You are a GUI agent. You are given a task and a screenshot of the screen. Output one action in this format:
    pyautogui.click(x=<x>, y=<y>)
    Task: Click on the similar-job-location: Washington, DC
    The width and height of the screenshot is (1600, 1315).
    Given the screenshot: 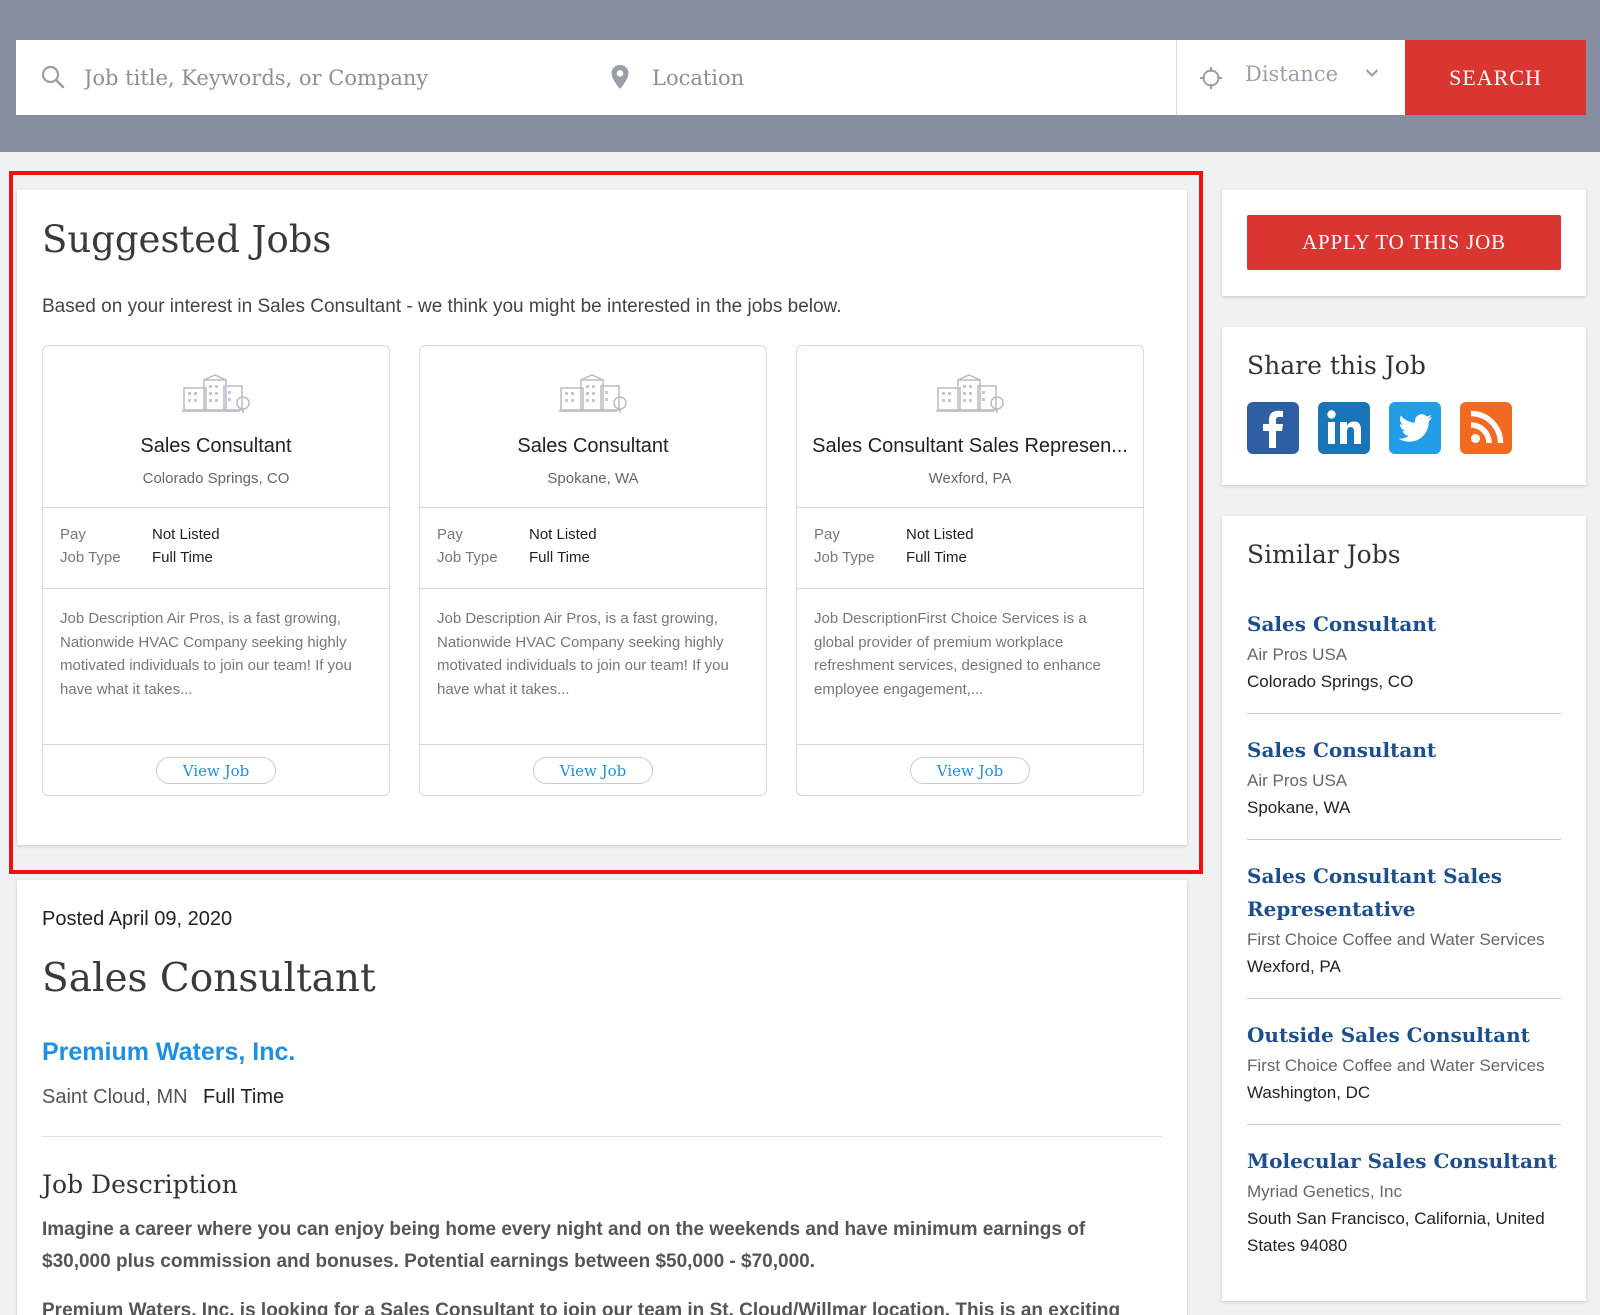 What is the action you would take?
    pyautogui.click(x=1309, y=1092)
    